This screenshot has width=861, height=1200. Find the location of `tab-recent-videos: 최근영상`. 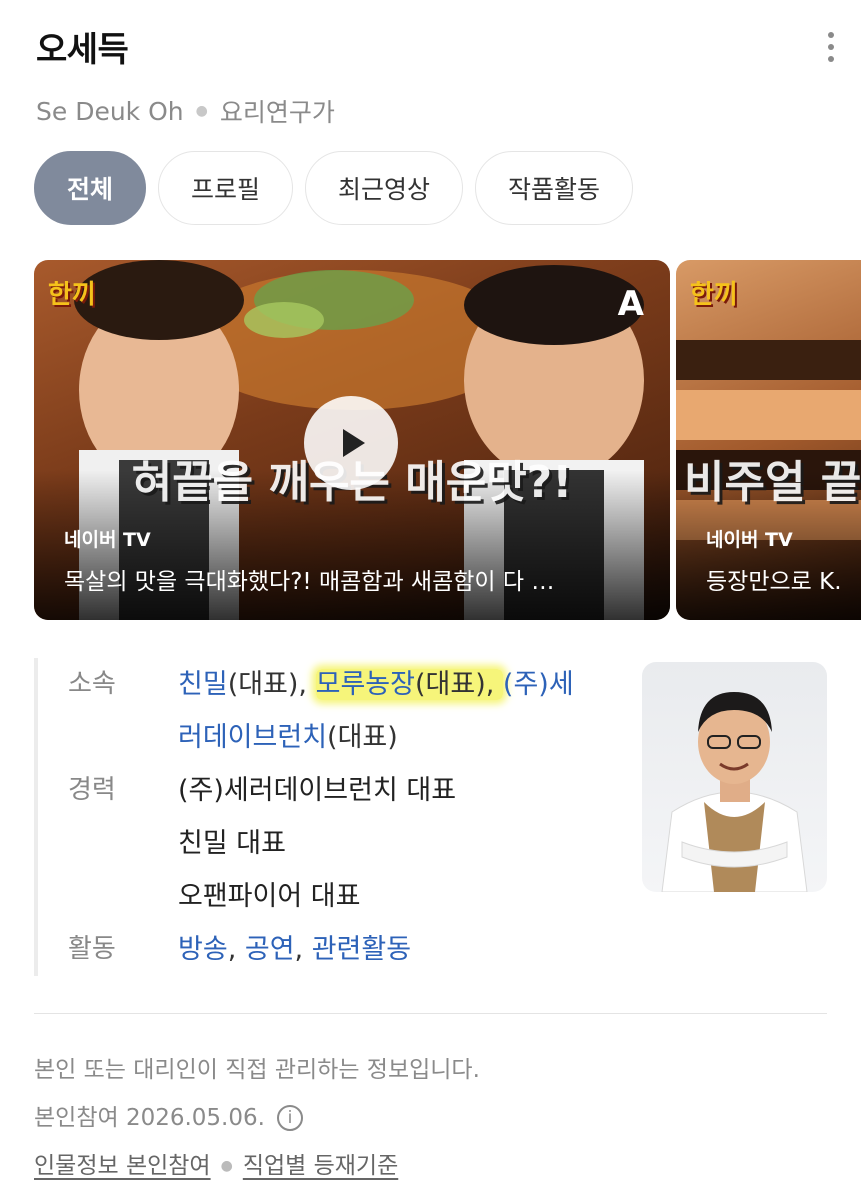

tab-recent-videos: 최근영상 is located at coordinates (384, 188).